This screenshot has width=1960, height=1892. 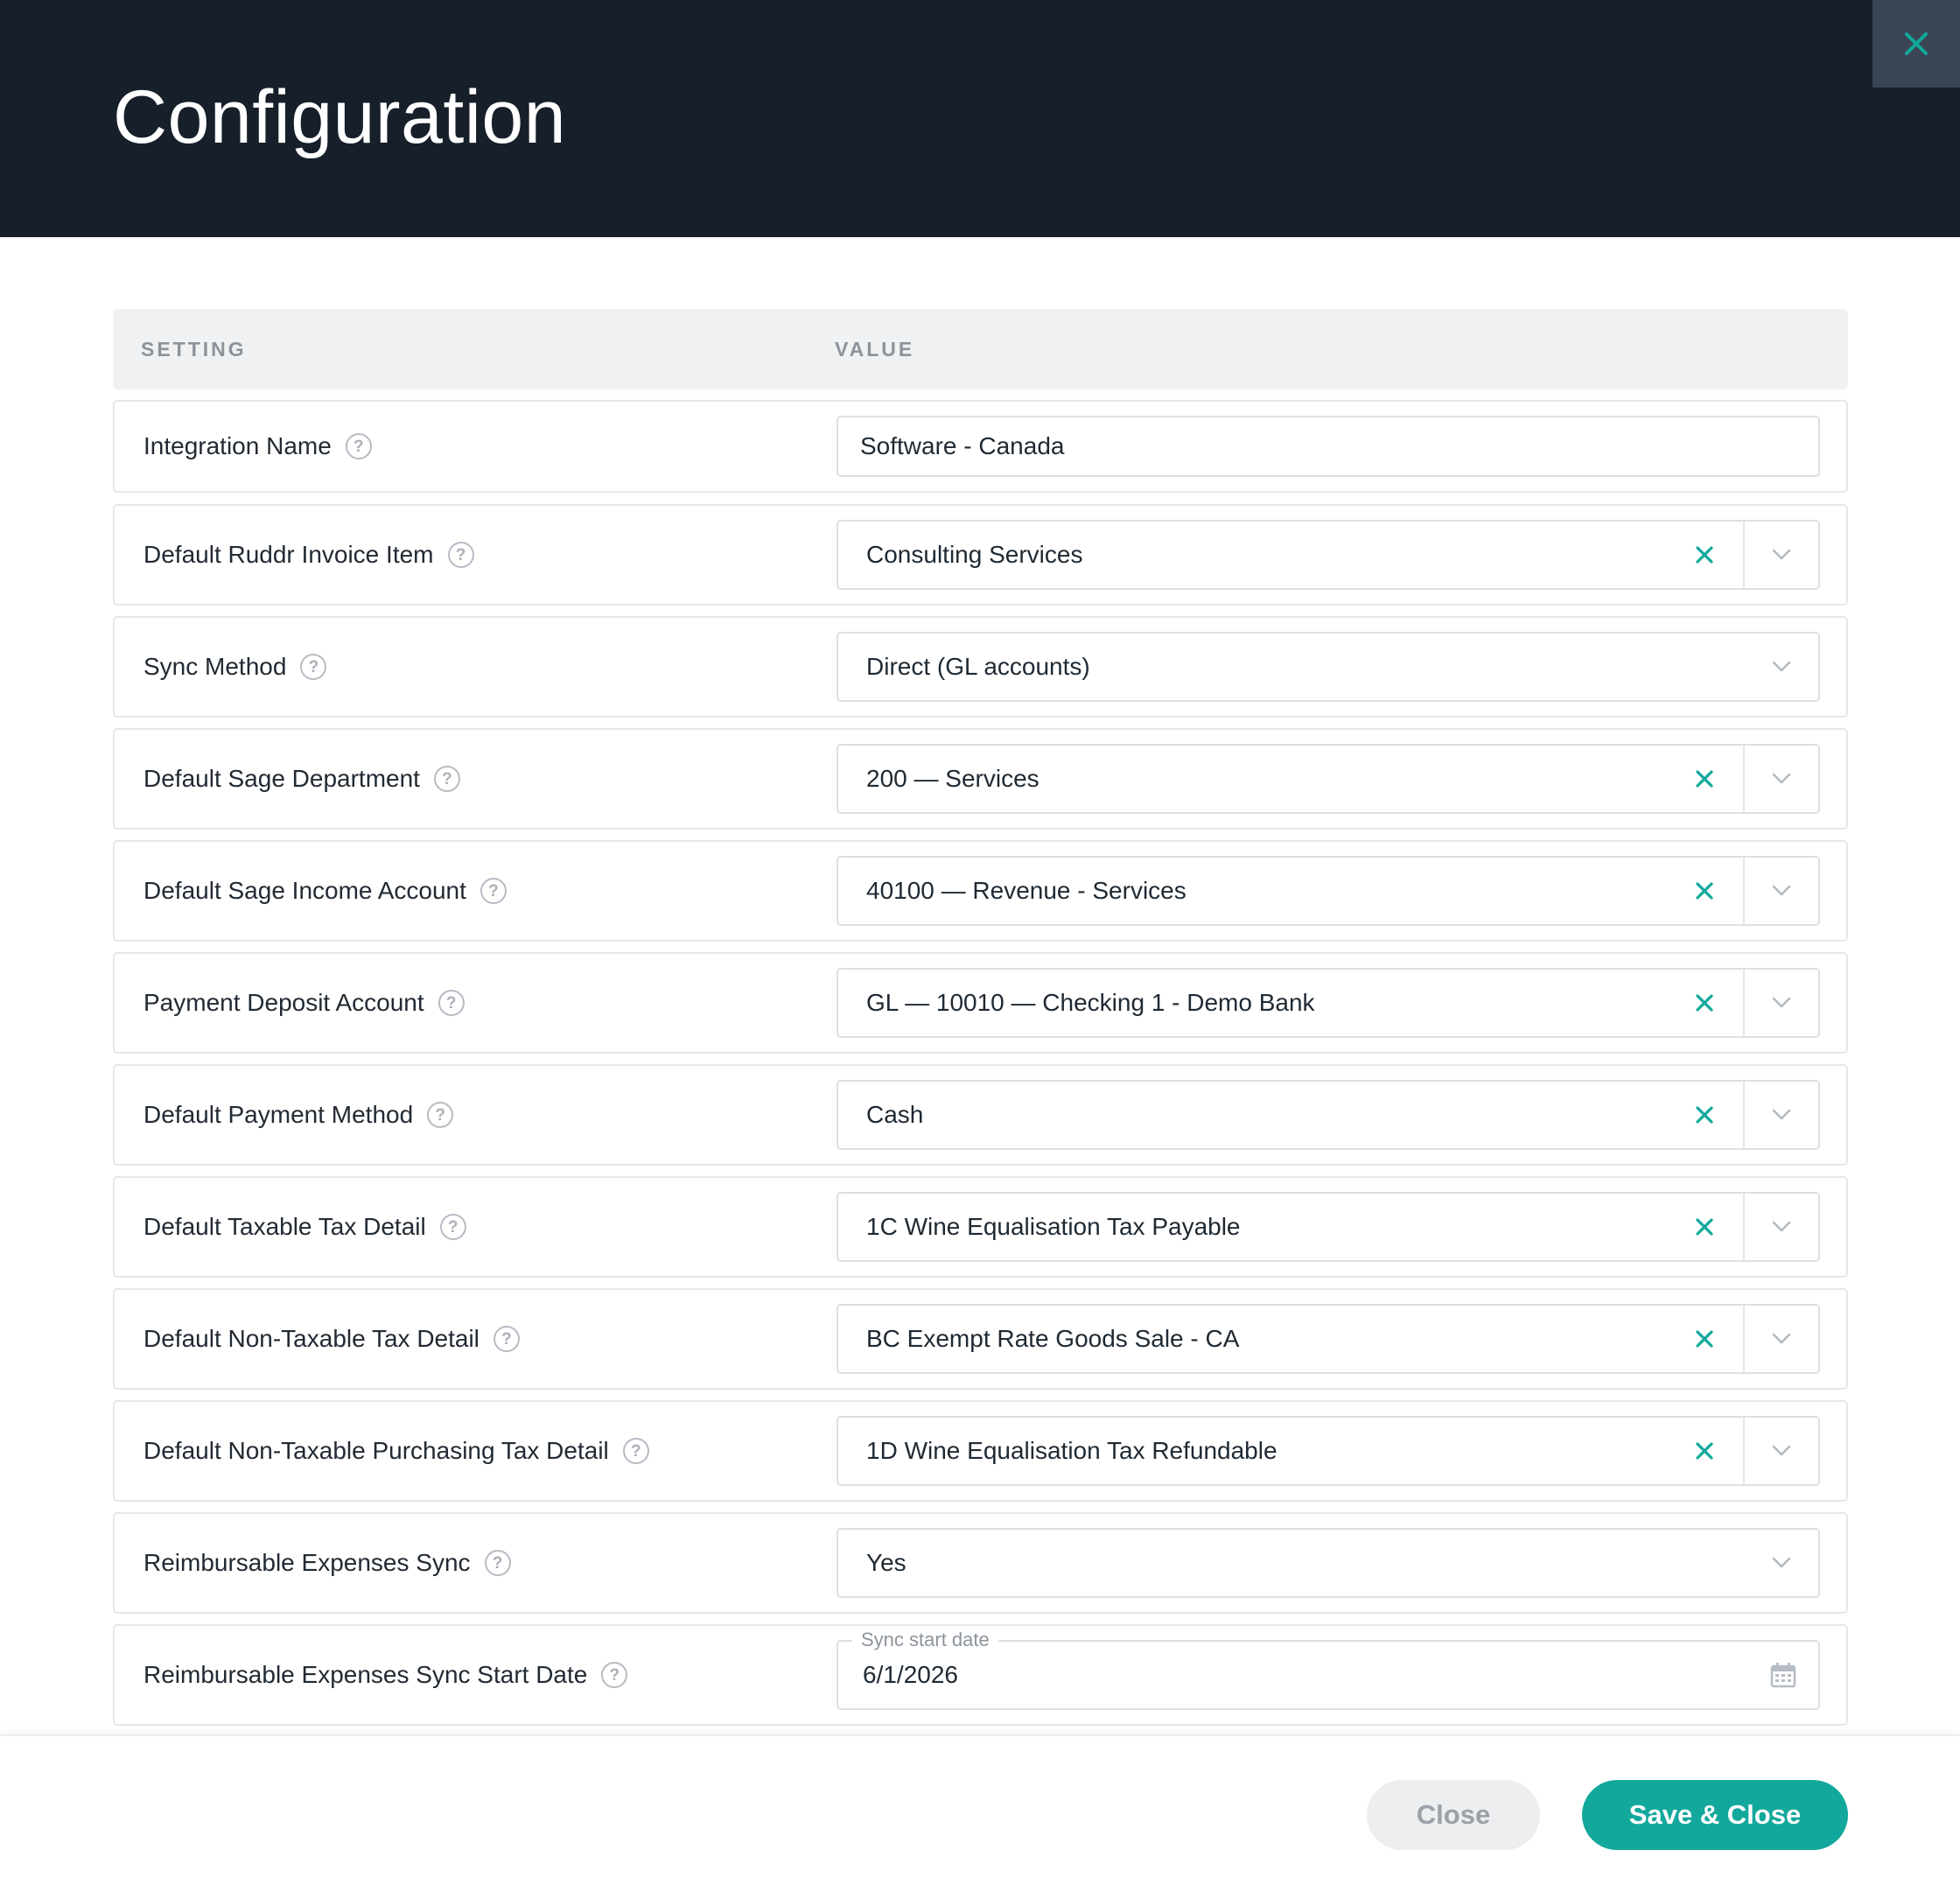 I want to click on selected-value: 1D Wine Equalisation Tax Refundable, so click(x=1072, y=1450).